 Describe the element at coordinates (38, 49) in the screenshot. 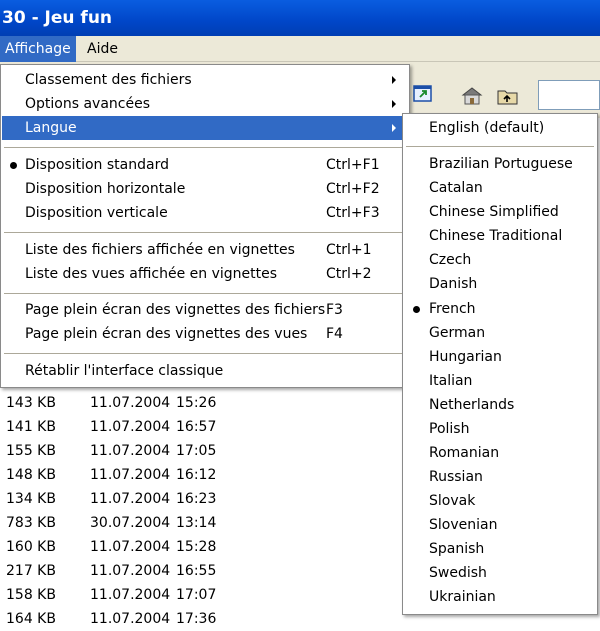

I see `menu-affichage: Affichage` at that location.